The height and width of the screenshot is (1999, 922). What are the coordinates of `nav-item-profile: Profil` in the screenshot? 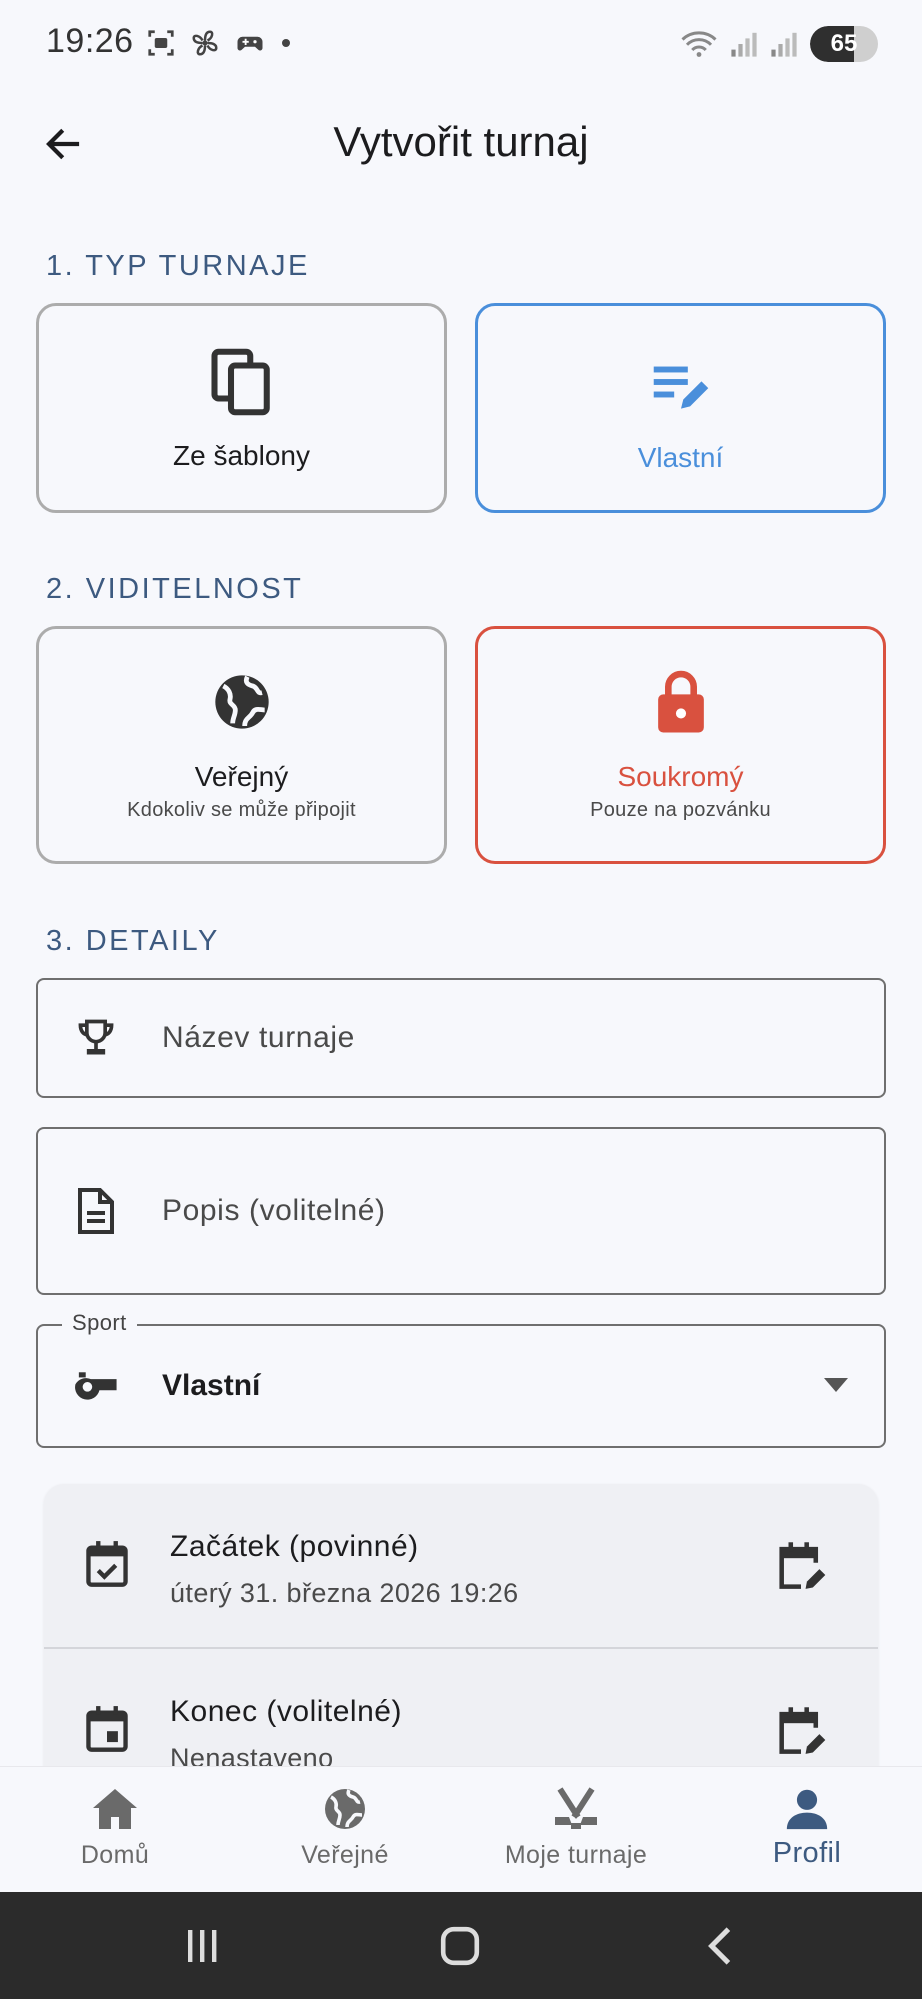 It's located at (807, 1830).